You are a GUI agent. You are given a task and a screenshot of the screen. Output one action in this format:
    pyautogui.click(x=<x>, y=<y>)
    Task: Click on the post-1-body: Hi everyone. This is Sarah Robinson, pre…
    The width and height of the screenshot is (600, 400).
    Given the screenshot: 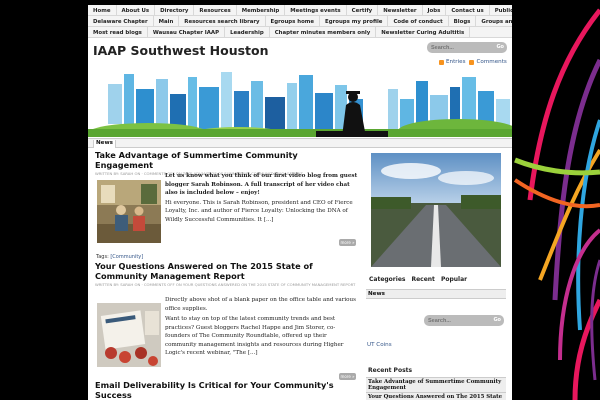 What is the action you would take?
    pyautogui.click(x=259, y=211)
    